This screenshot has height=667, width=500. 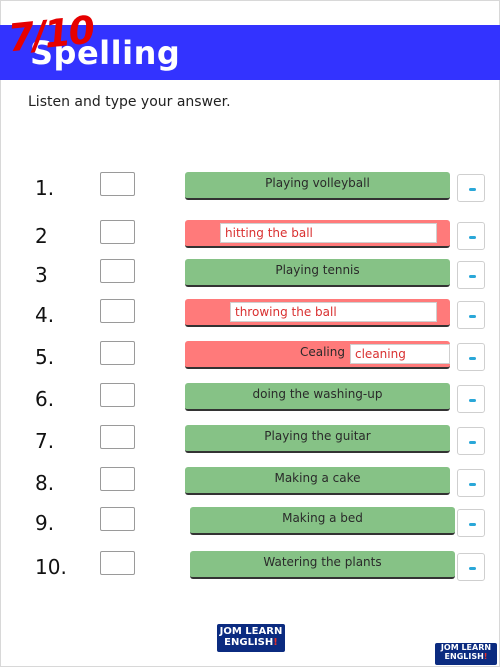 What do you see at coordinates (45, 523) in the screenshot?
I see `item-number: 9.` at bounding box center [45, 523].